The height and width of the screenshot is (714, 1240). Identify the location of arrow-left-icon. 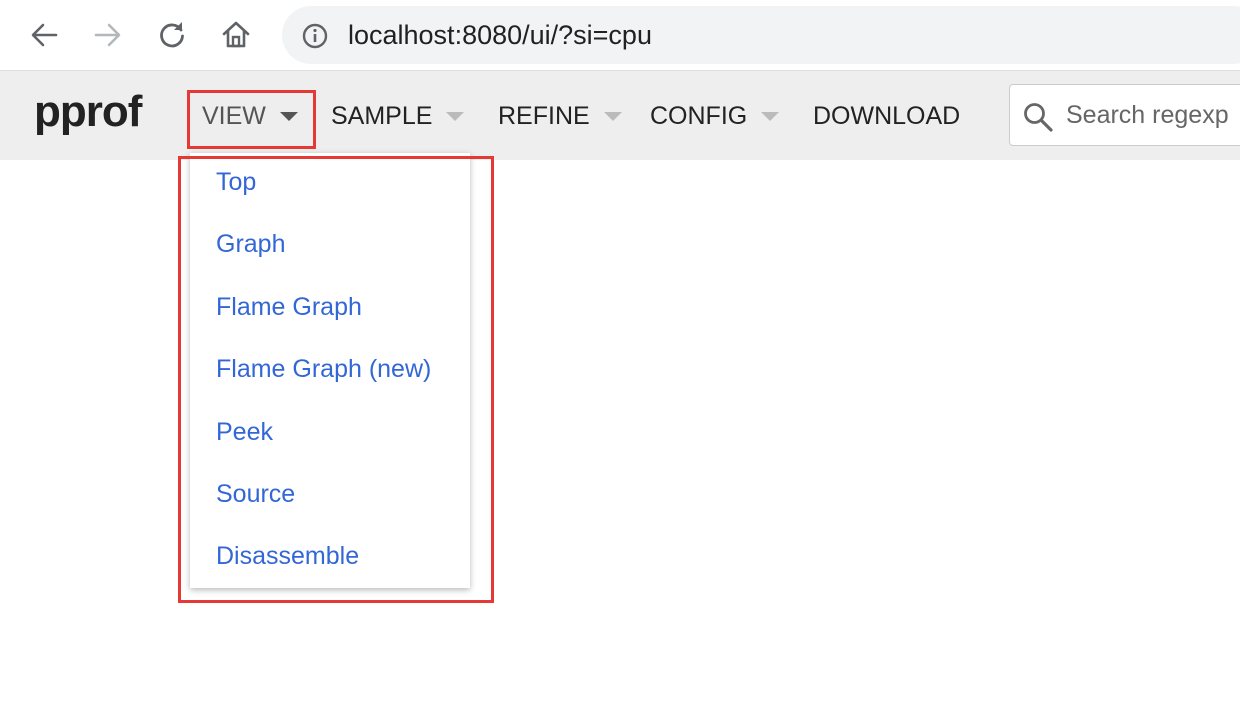
(44, 35).